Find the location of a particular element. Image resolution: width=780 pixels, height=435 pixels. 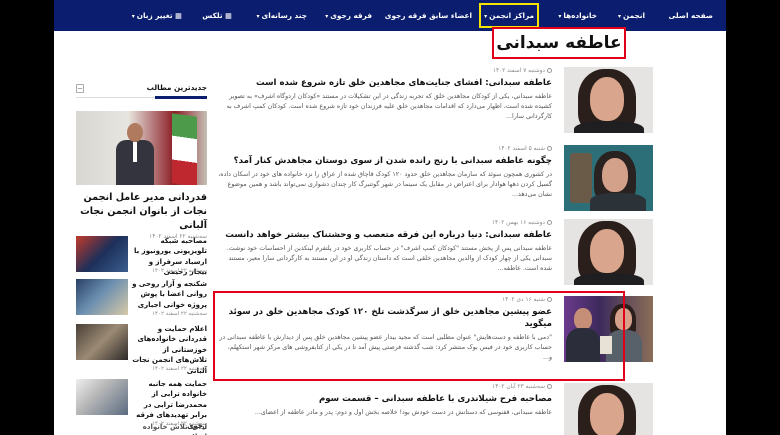

sidebar-header: جدیدترین مطالب is located at coordinates (141, 89).